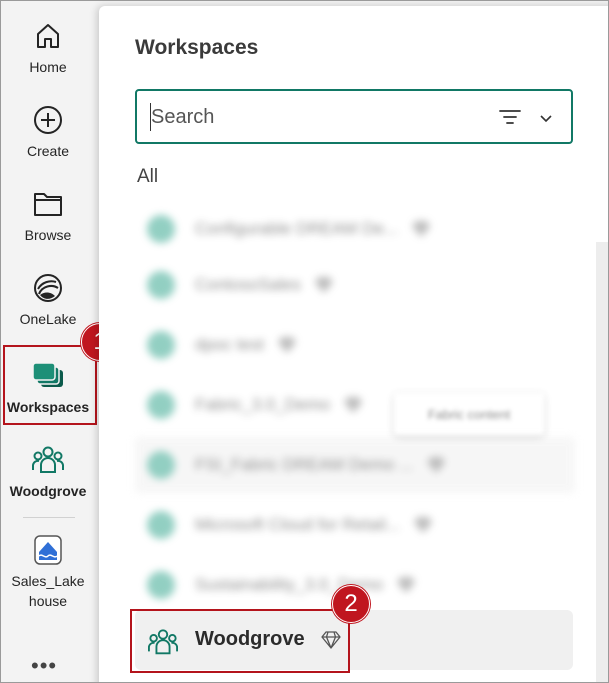 Image resolution: width=609 pixels, height=683 pixels. I want to click on section-label-all: All, so click(148, 176).